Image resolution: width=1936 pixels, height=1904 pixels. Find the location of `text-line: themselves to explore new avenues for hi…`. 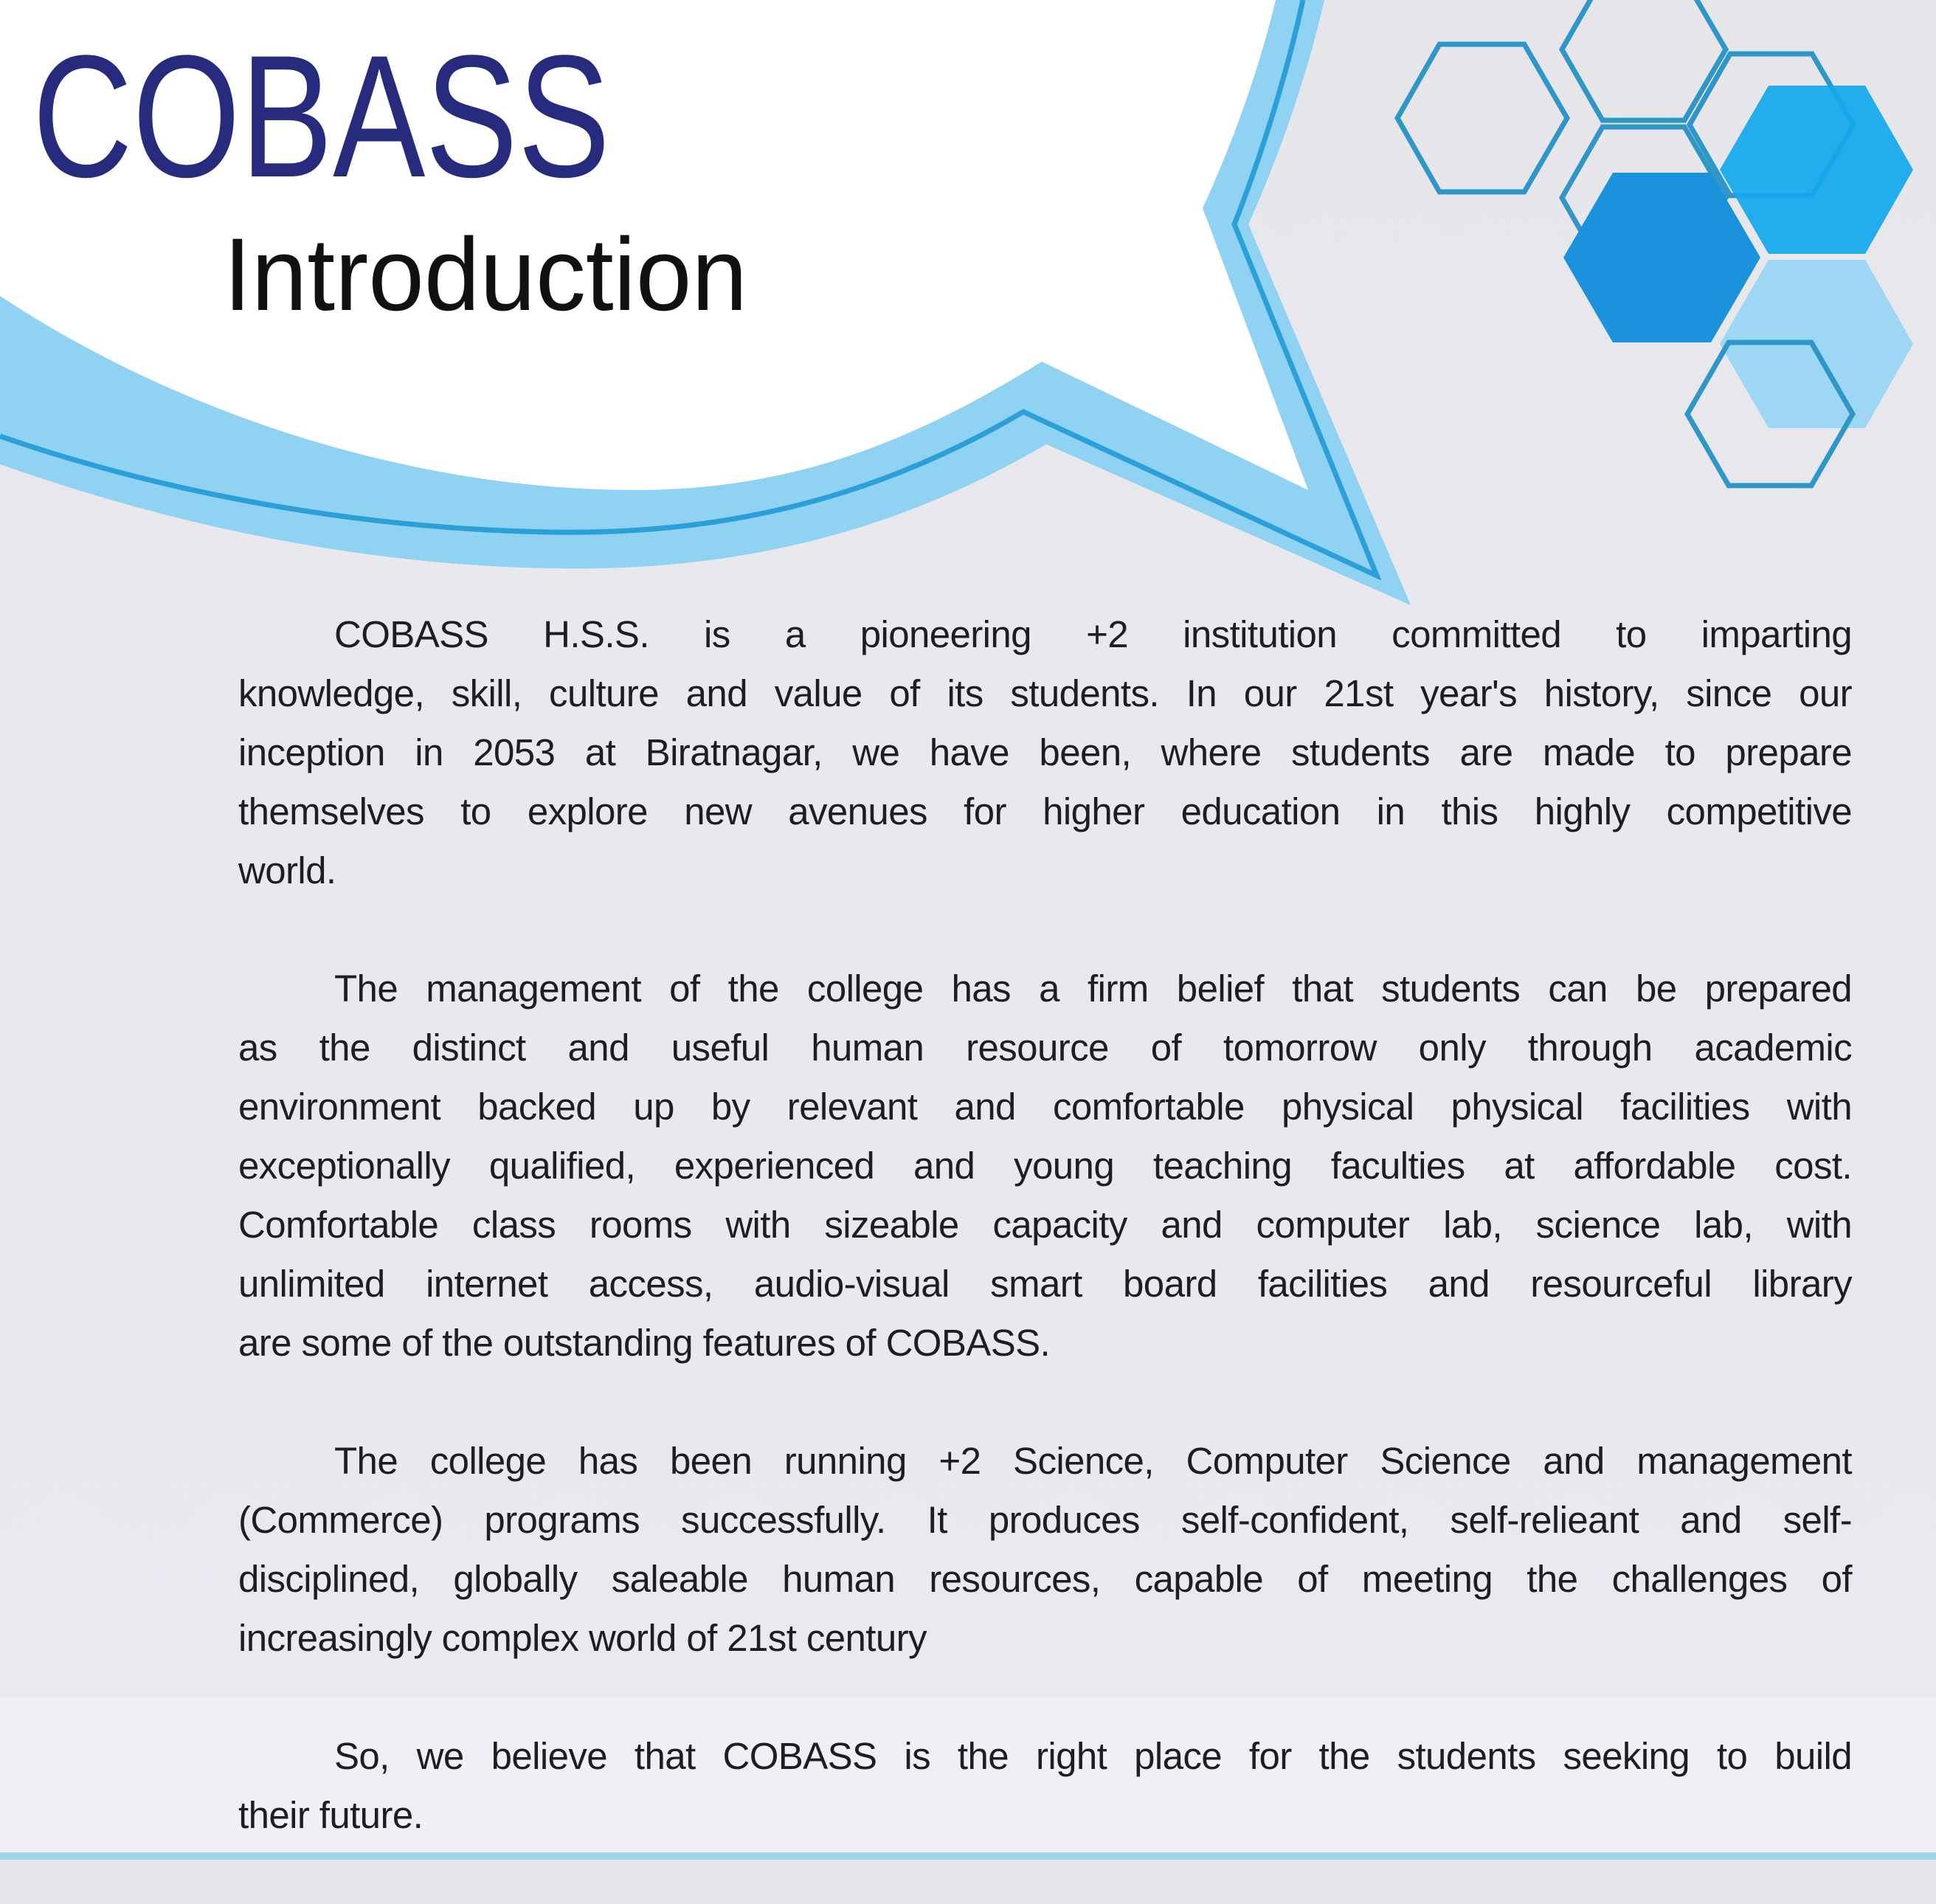

text-line: themselves to explore new avenues for hi… is located at coordinates (1045, 811).